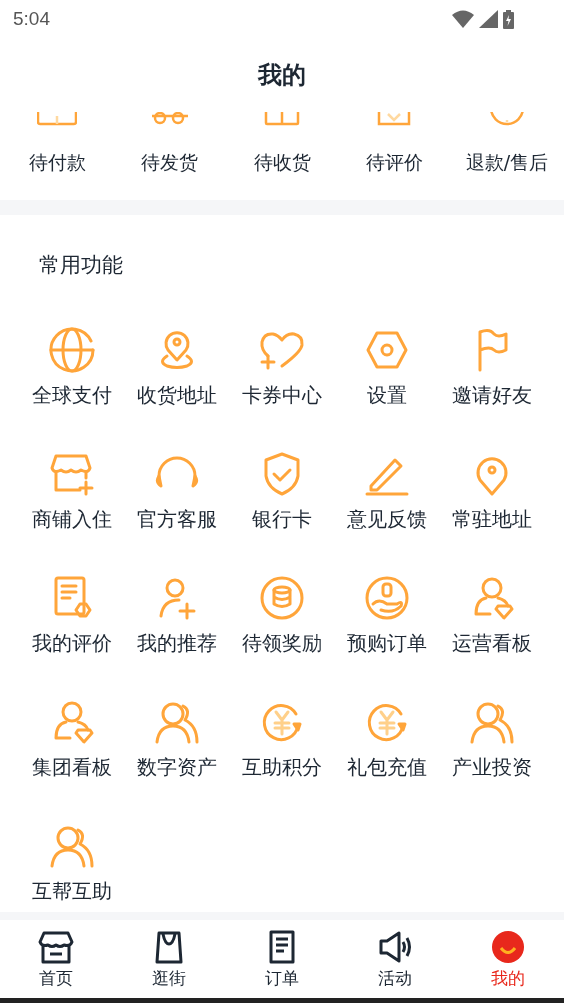  What do you see at coordinates (281, 366) in the screenshot?
I see `function-item: 卡券中心` at bounding box center [281, 366].